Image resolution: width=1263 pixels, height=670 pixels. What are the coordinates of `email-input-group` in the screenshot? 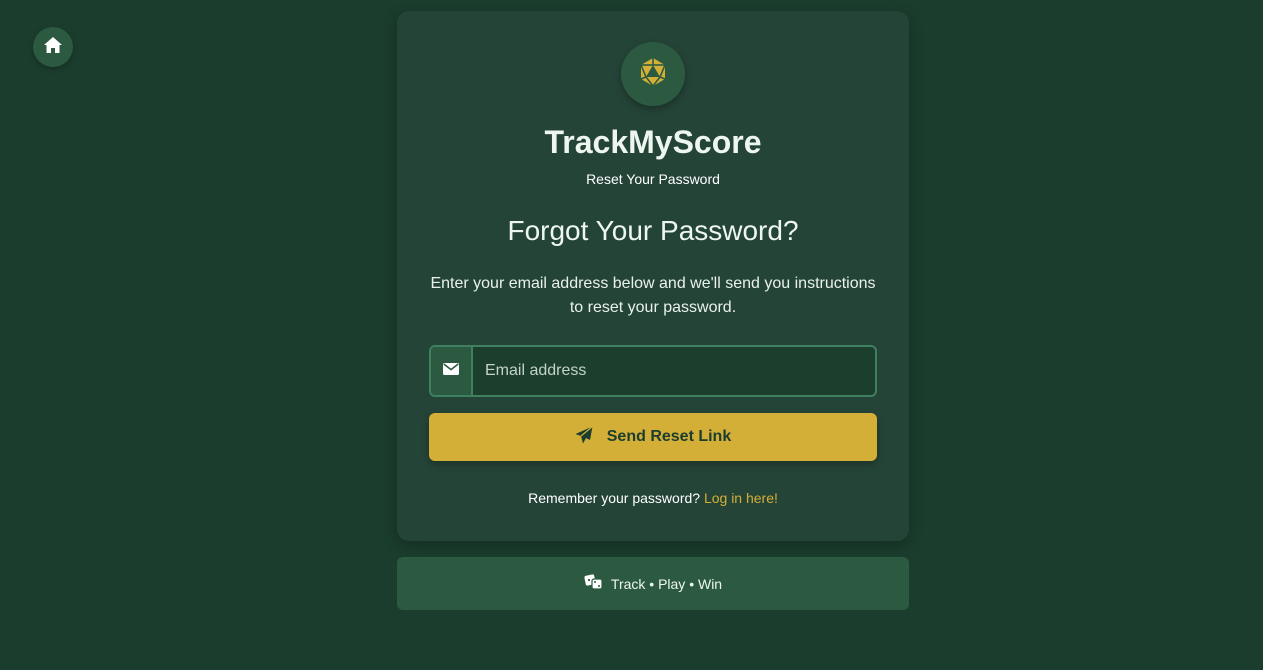 It's located at (653, 371).